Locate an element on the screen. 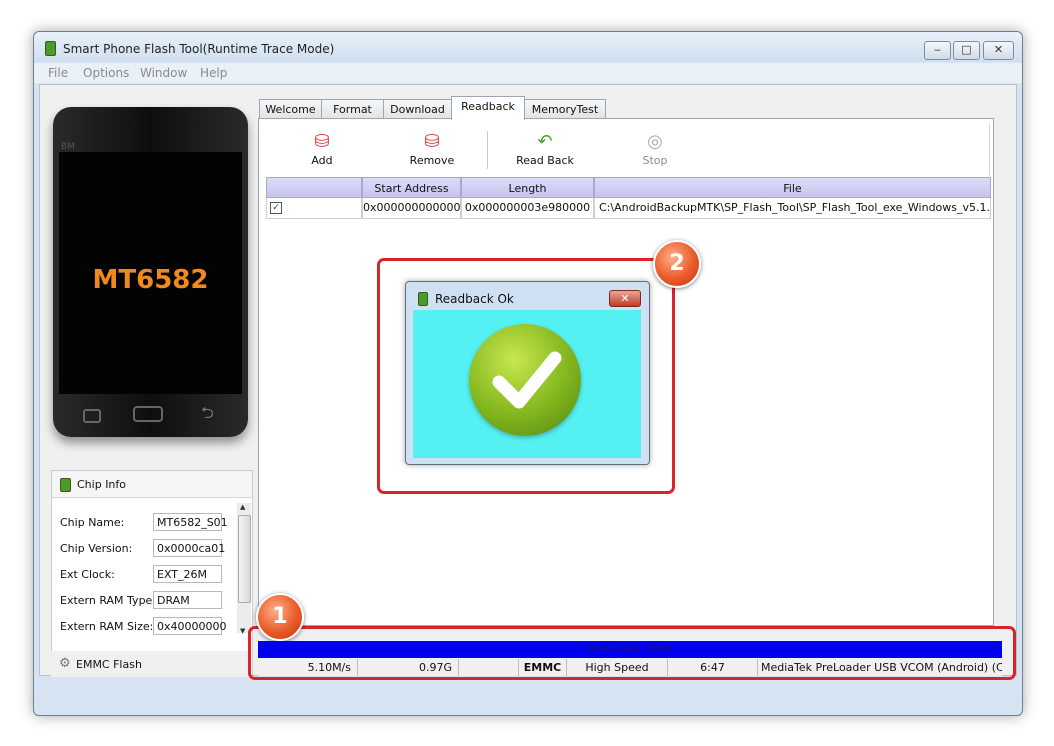 The image size is (1054, 746). header-file: File is located at coordinates (792, 187).